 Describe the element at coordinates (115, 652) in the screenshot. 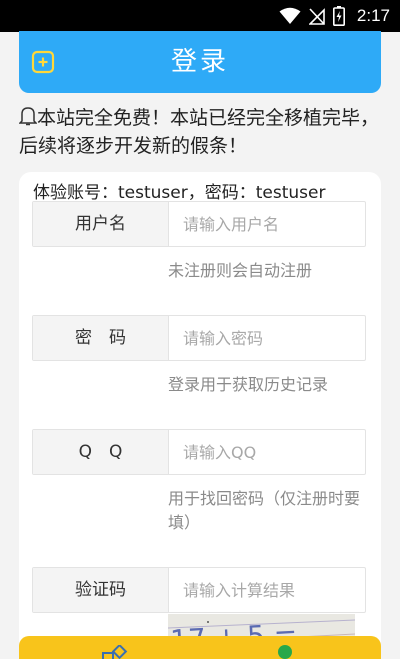

I see `grid-icon` at that location.